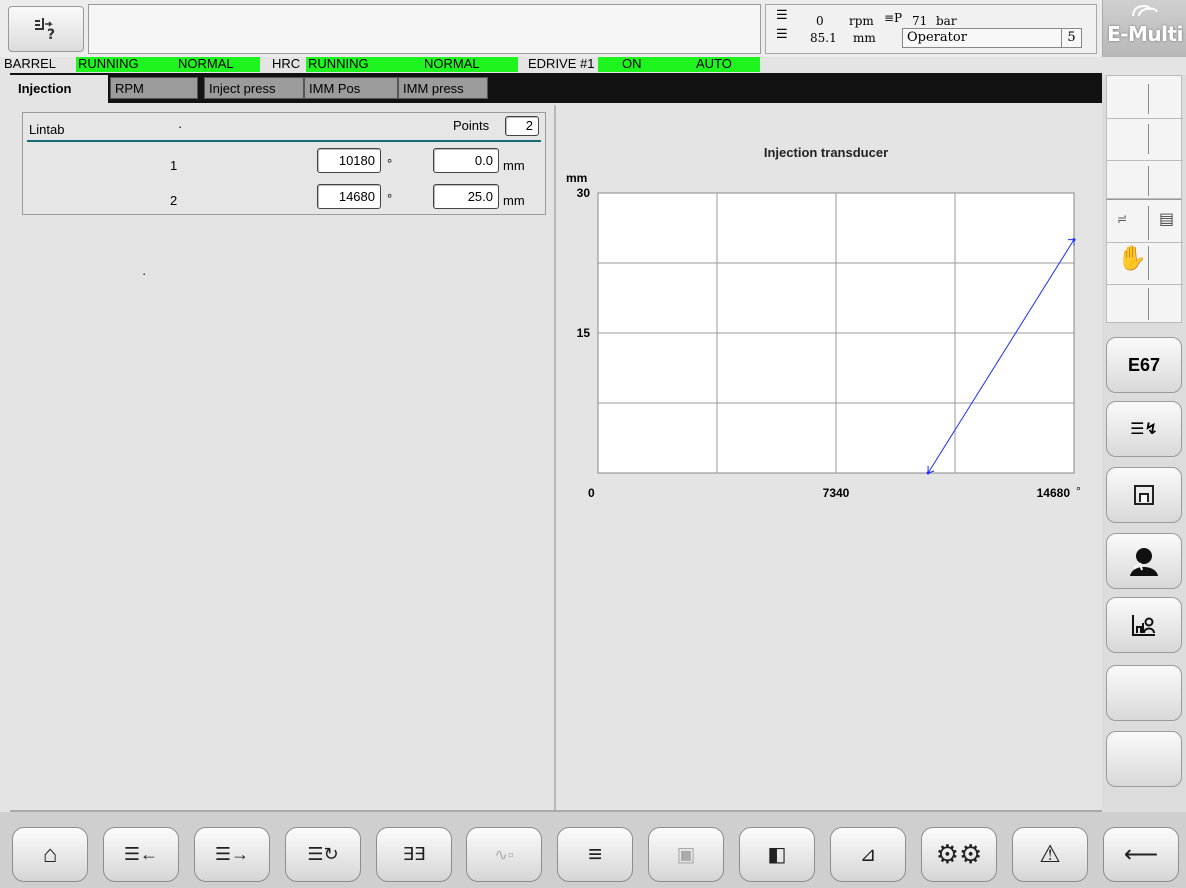  I want to click on back-button: ⟵, so click(1141, 854).